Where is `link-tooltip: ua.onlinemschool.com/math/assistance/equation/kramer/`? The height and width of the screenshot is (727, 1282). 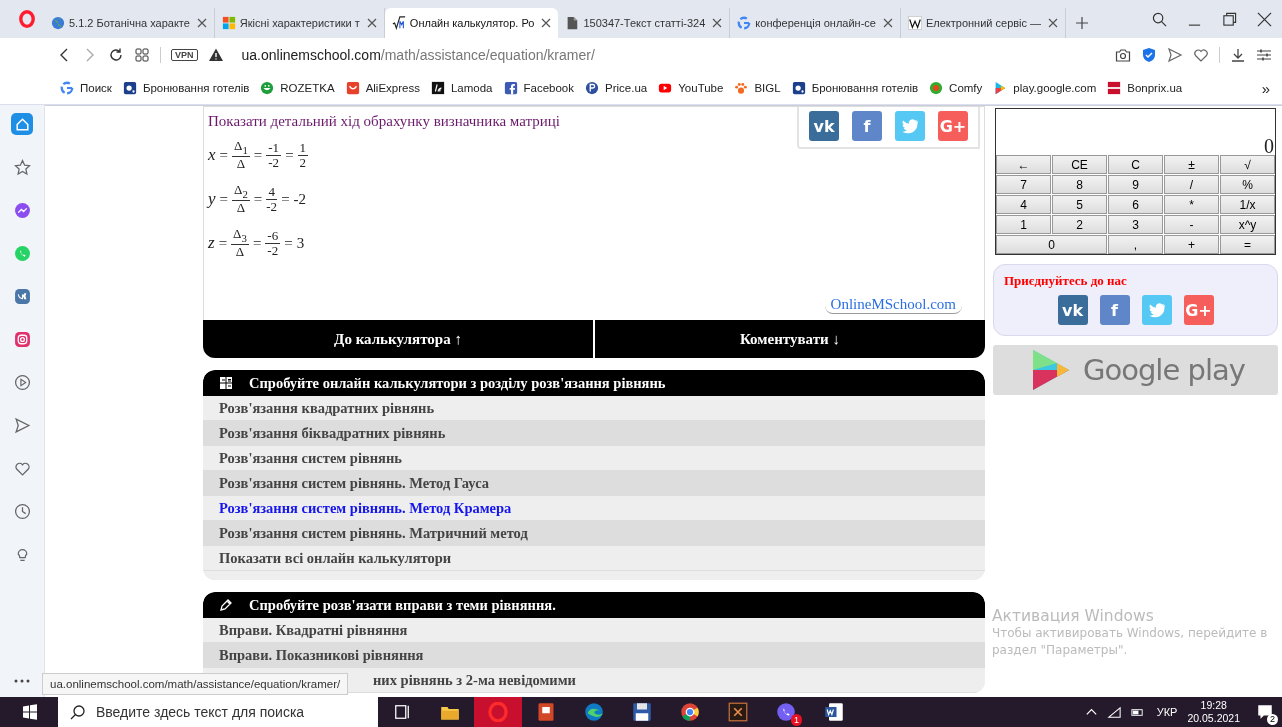
link-tooltip: ua.onlinemschool.com/math/assistance/equation/kramer/ is located at coordinates (195, 684).